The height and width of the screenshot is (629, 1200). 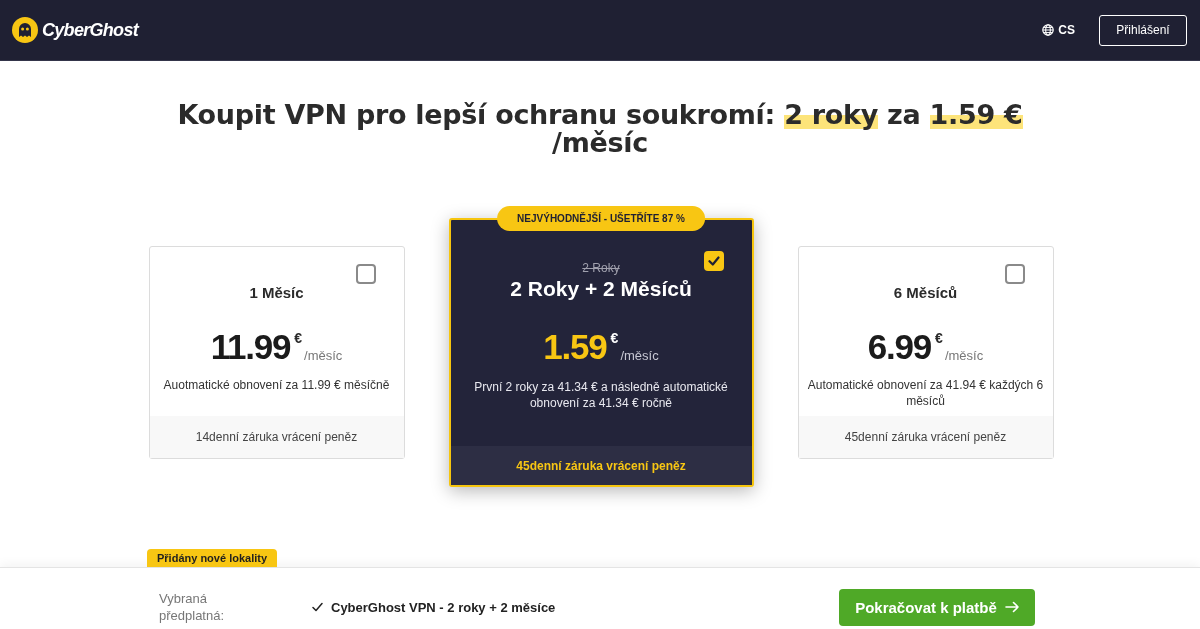 I want to click on previous-plan-name: 2 Roky, so click(x=601, y=268).